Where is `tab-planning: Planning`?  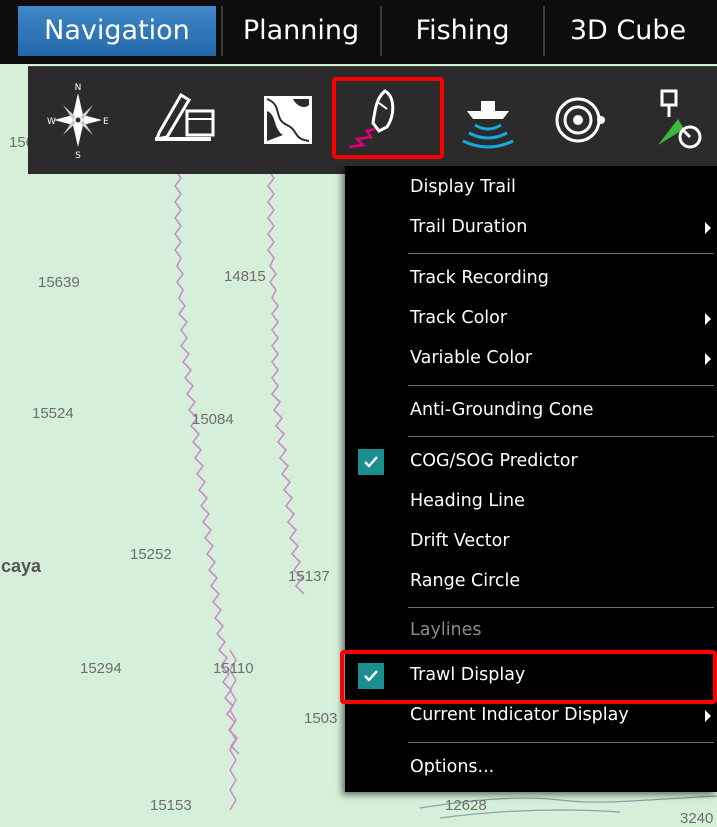
tab-planning: Planning is located at coordinates (301, 31).